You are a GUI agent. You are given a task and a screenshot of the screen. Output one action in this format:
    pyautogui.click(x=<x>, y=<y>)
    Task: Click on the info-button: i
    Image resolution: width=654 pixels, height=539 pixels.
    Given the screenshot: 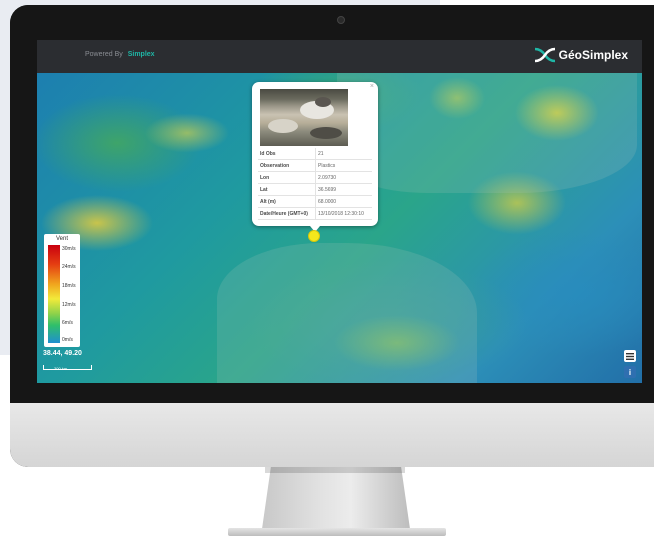 What is the action you would take?
    pyautogui.click(x=630, y=372)
    